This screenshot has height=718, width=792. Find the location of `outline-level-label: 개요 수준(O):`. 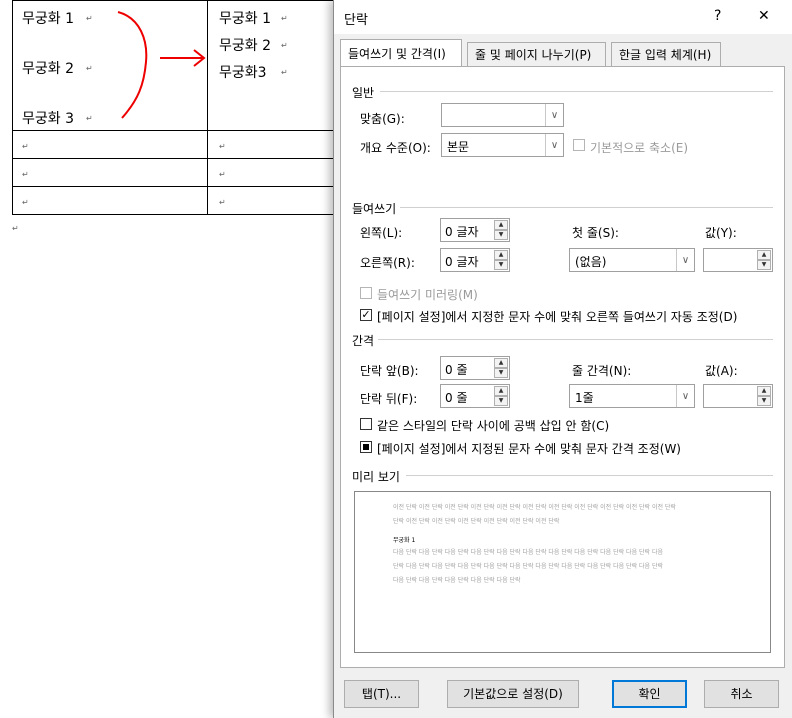

outline-level-label: 개요 수준(O): is located at coordinates (395, 148).